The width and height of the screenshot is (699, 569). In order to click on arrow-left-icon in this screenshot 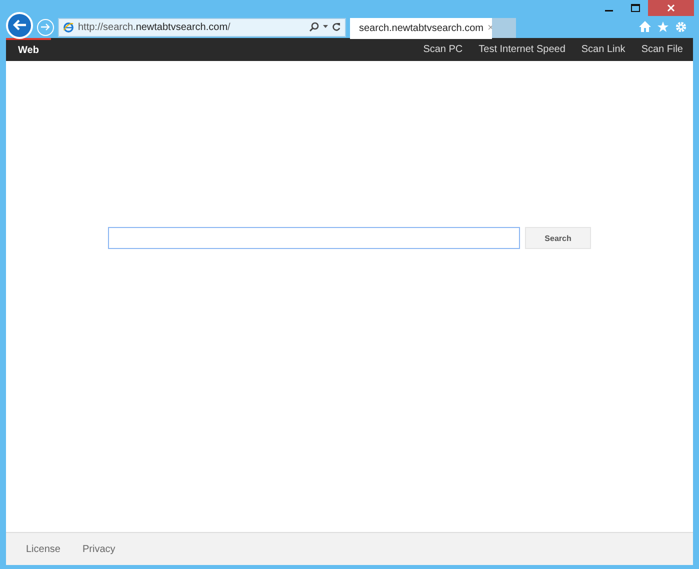, I will do `click(19, 25)`.